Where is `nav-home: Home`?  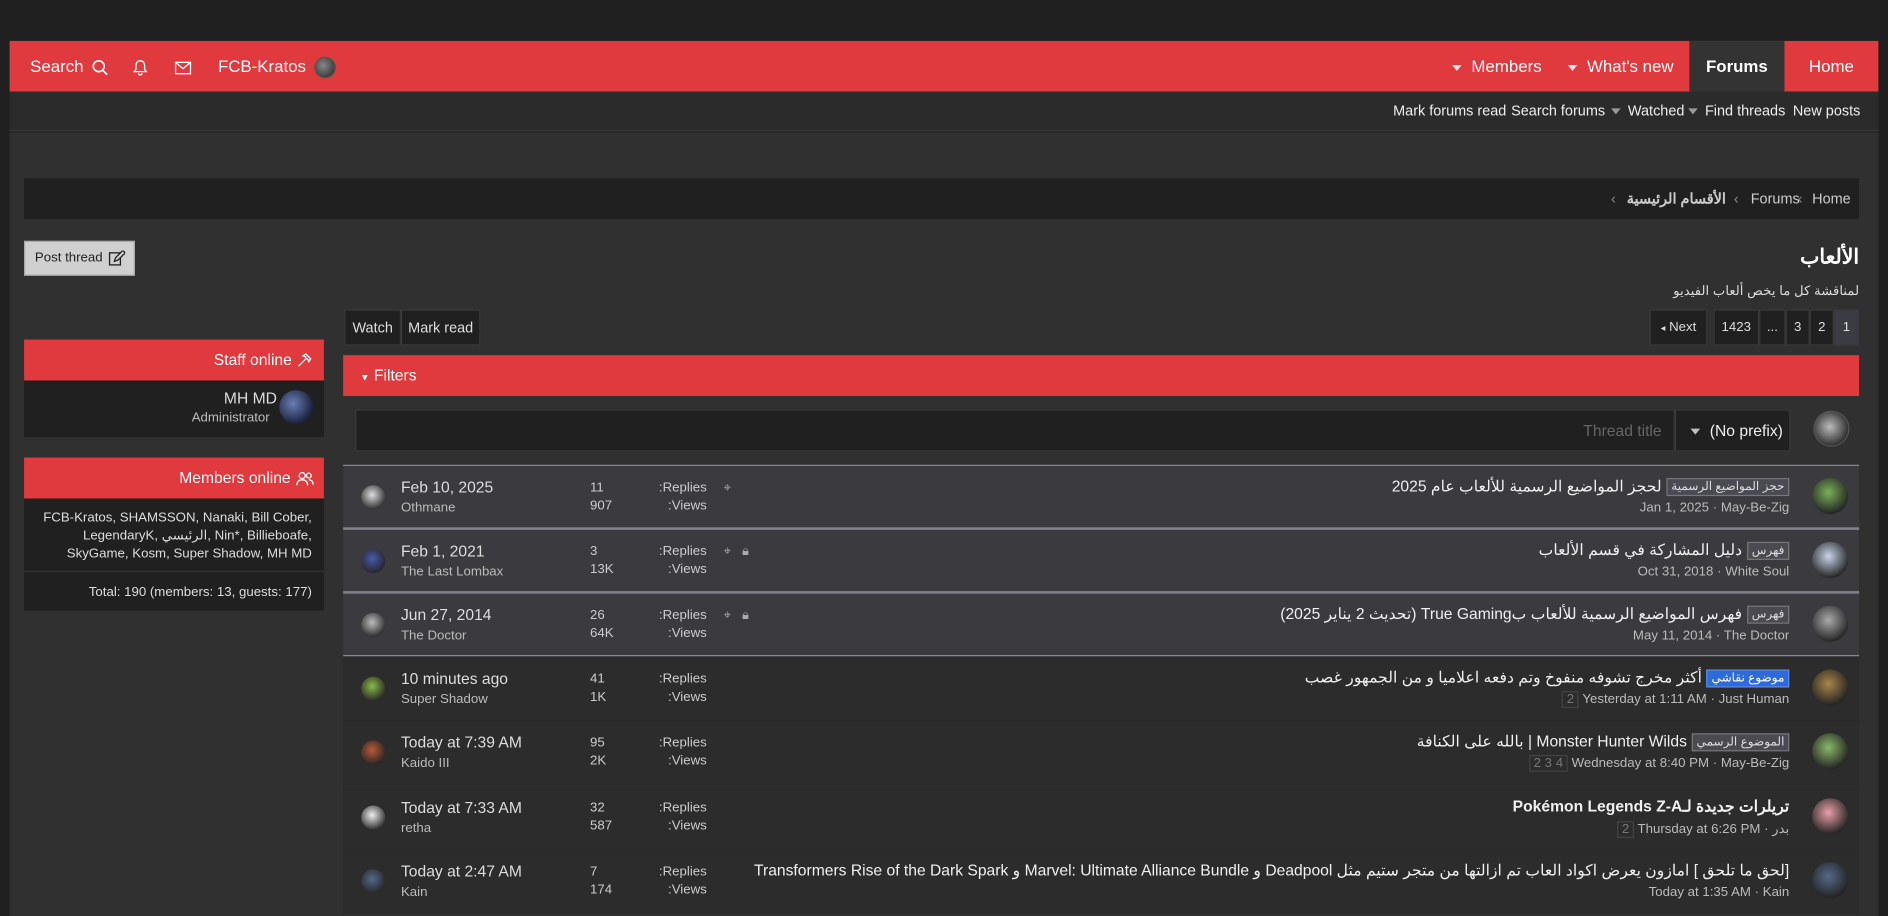 nav-home: Home is located at coordinates (1831, 66).